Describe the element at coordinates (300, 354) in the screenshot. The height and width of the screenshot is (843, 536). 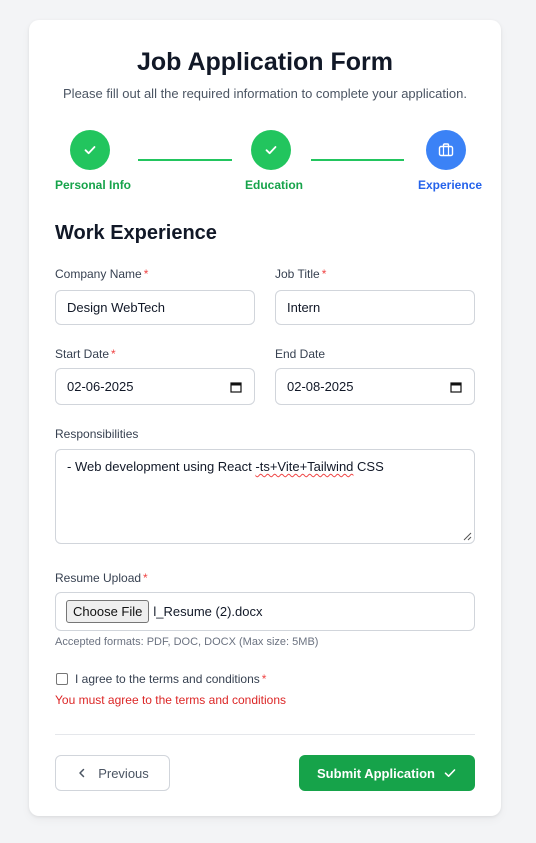
I see `end-date-label: End Date` at that location.